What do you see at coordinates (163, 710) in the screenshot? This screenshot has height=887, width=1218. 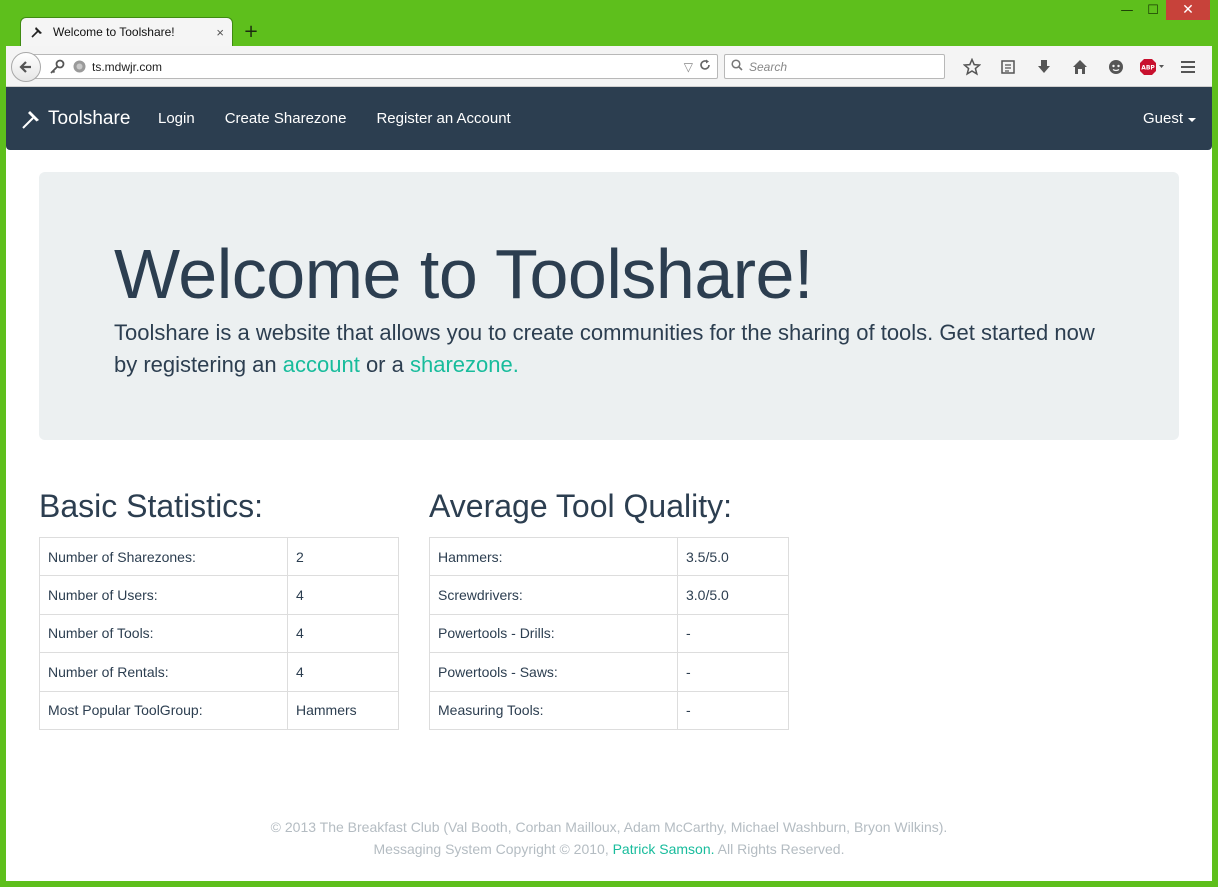 I see `stat-label: Most Popular ToolGroup:` at bounding box center [163, 710].